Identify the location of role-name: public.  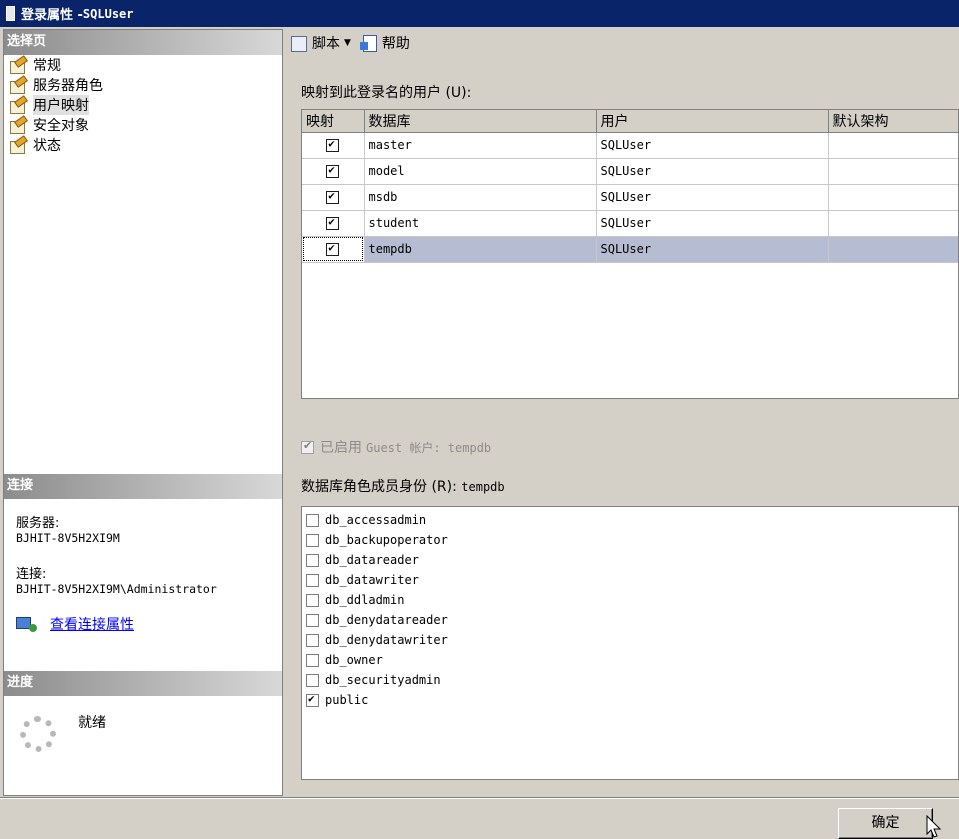
(347, 700).